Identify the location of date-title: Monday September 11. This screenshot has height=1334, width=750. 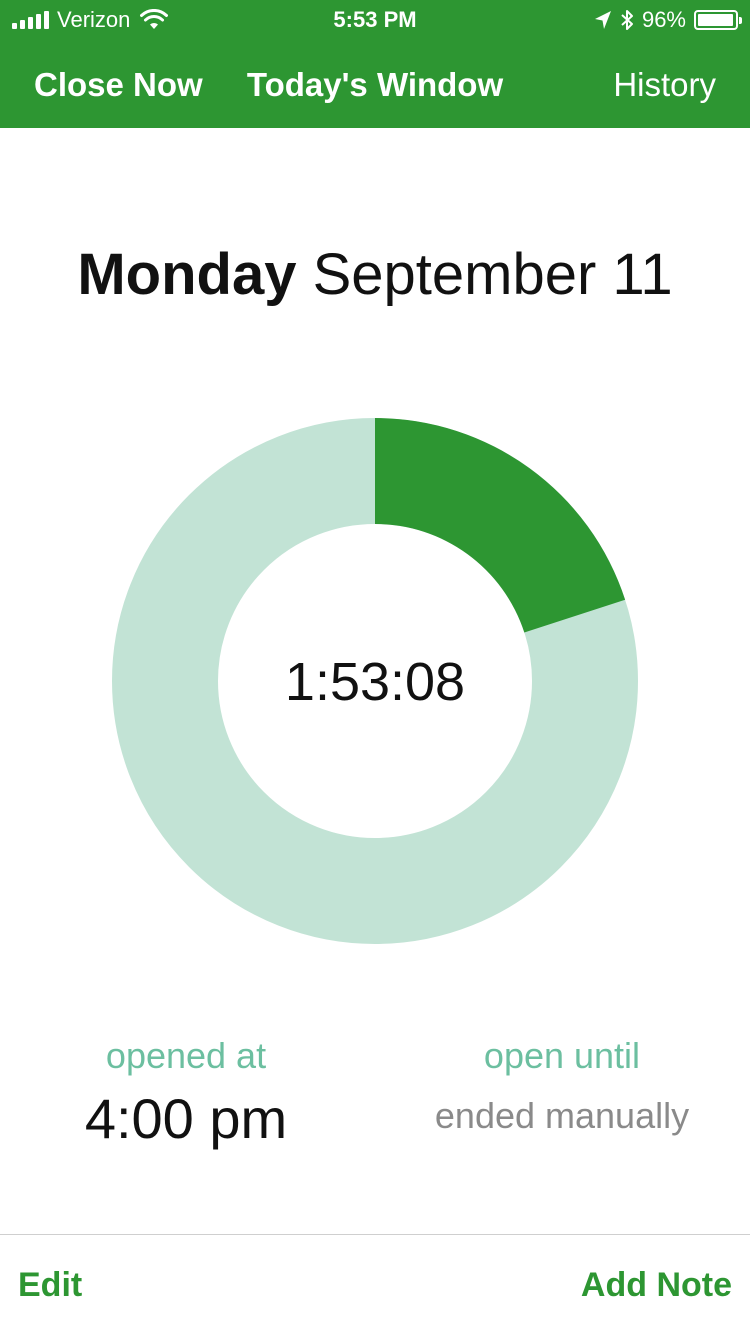
(375, 275).